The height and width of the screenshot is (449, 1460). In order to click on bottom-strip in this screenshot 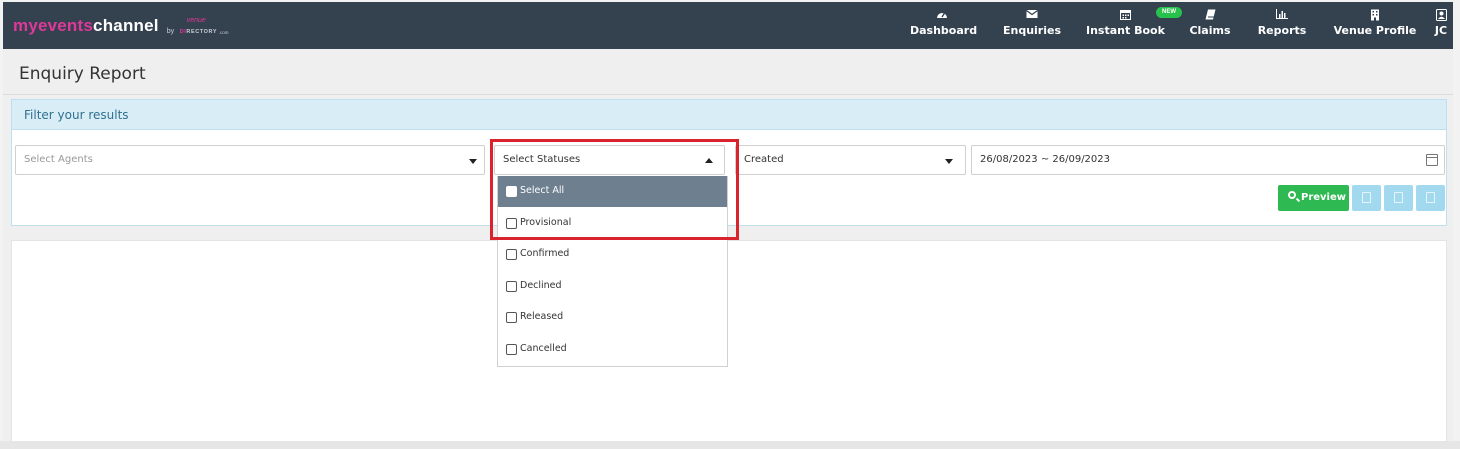, I will do `click(730, 445)`.